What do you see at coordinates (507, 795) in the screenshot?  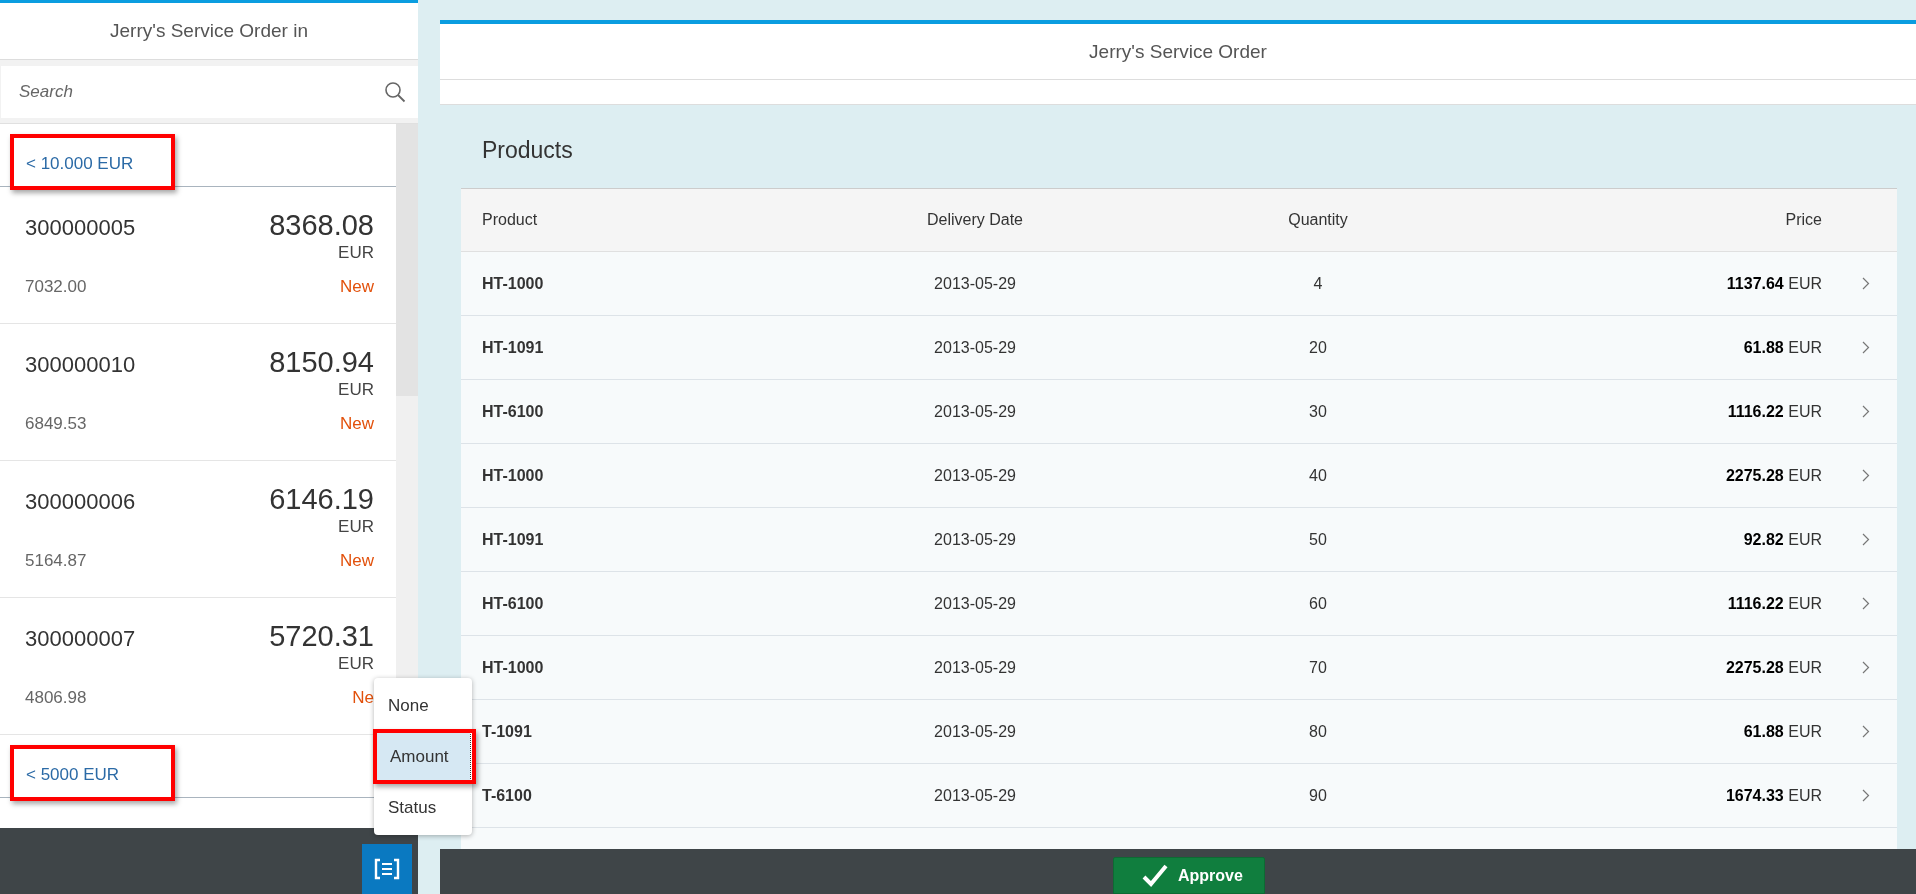 I see `product-cell-text: T-6100` at bounding box center [507, 795].